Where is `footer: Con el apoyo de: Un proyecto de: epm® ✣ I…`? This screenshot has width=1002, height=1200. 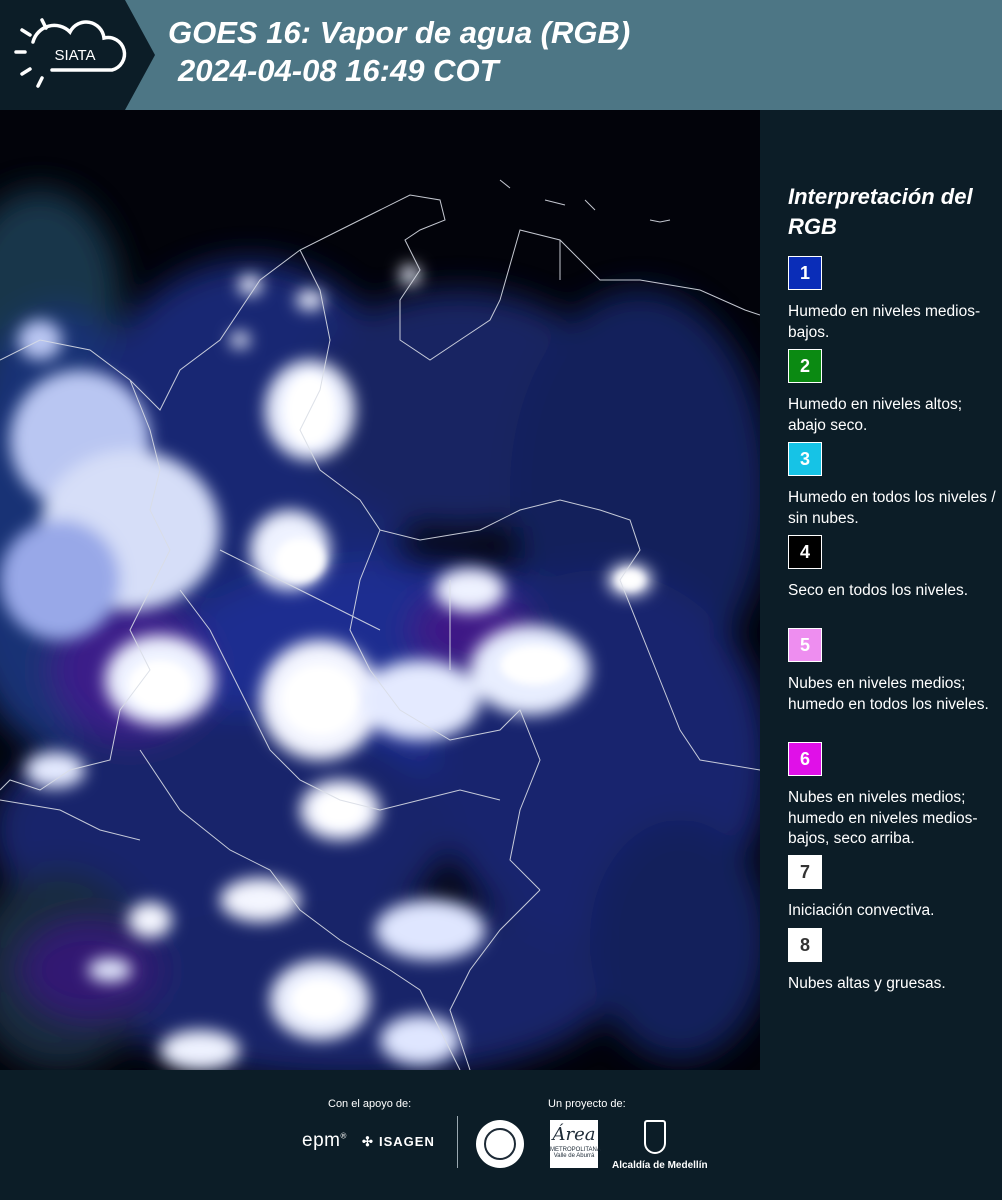
footer: Con el apoyo de: Un proyecto de: epm® ✣ I… is located at coordinates (501, 1135).